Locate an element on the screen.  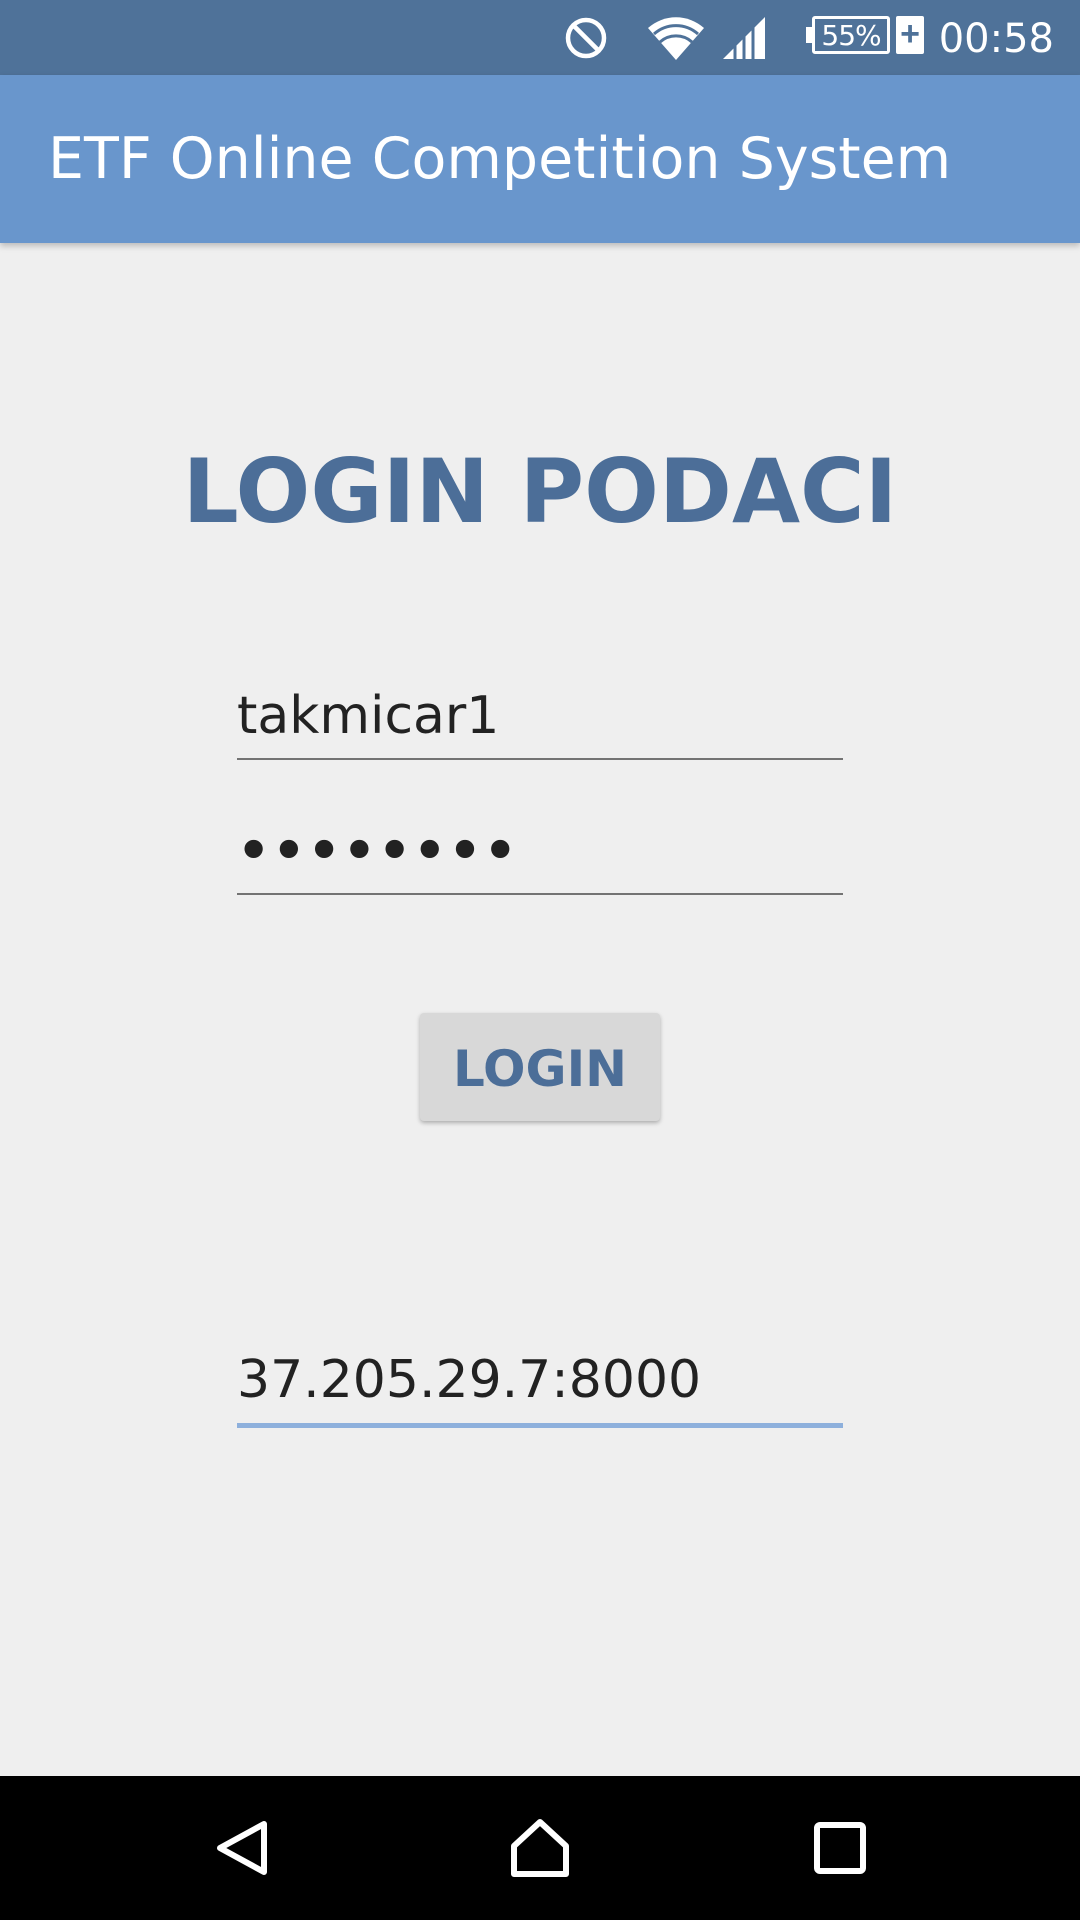
battery-icon: 55% + is located at coordinates (865, 37).